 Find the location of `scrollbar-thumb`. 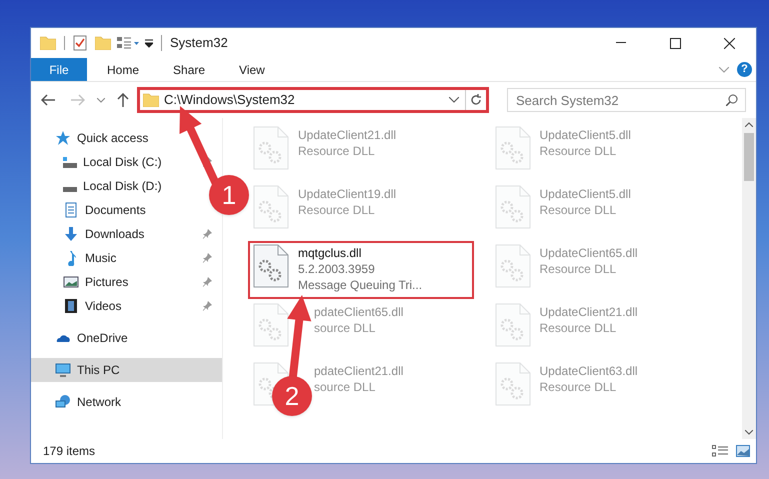

scrollbar-thumb is located at coordinates (749, 157).